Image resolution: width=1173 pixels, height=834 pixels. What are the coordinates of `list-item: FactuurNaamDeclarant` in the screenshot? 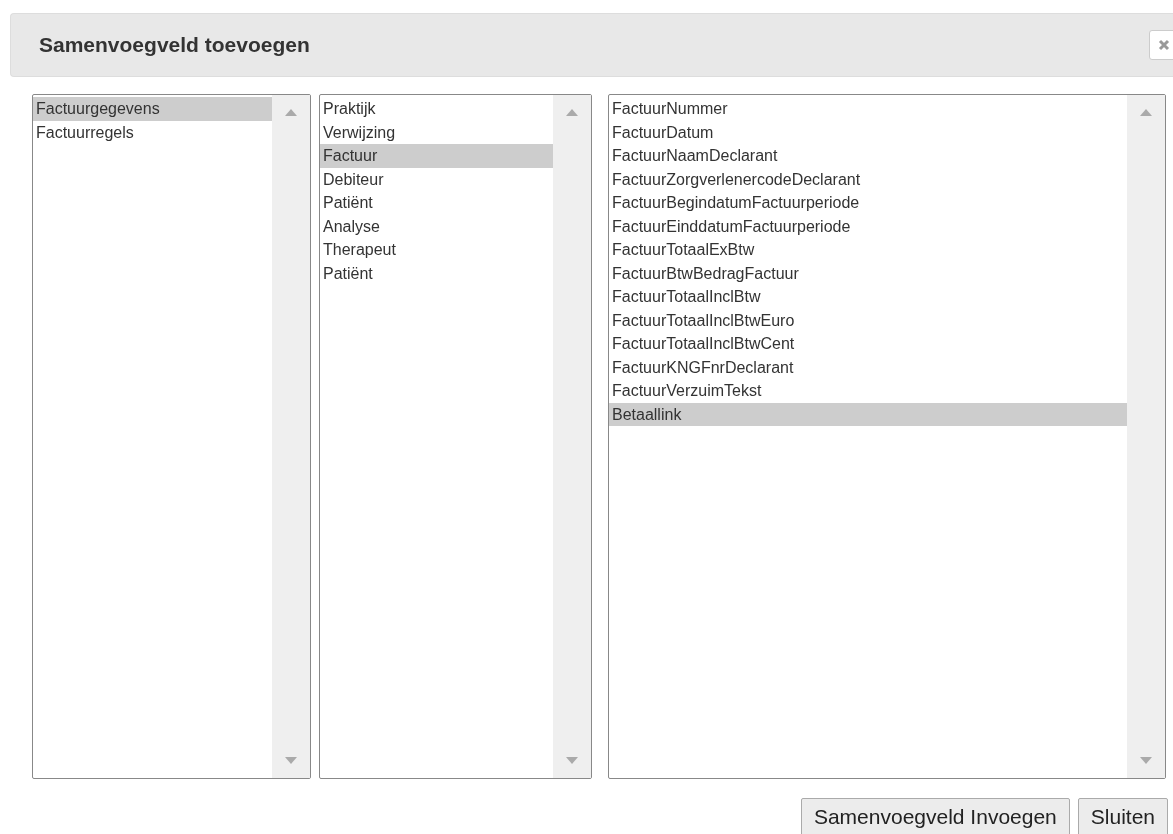 It's located at (868, 156).